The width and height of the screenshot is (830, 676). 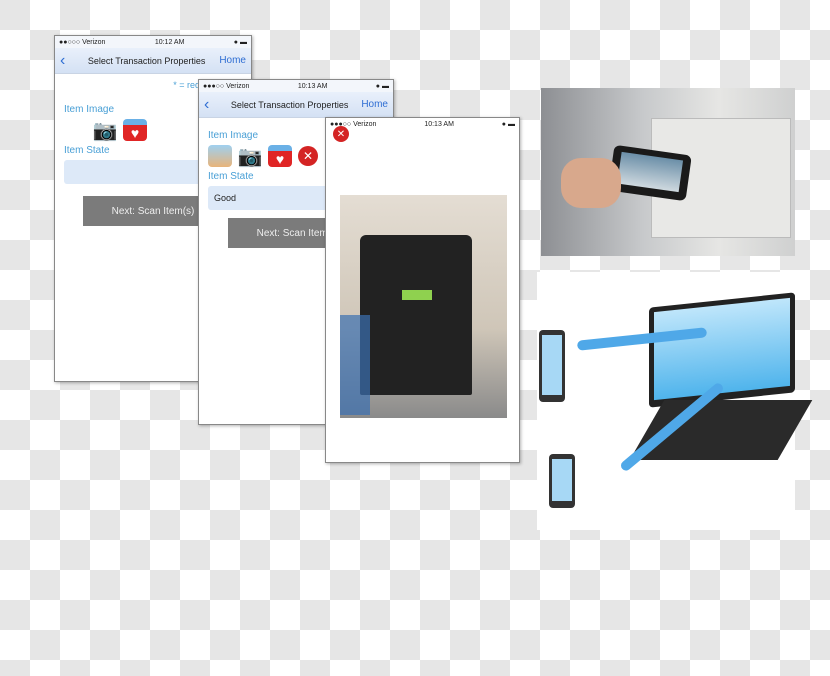 What do you see at coordinates (226, 86) in the screenshot?
I see `carrier: ●●●○○ Verizon` at bounding box center [226, 86].